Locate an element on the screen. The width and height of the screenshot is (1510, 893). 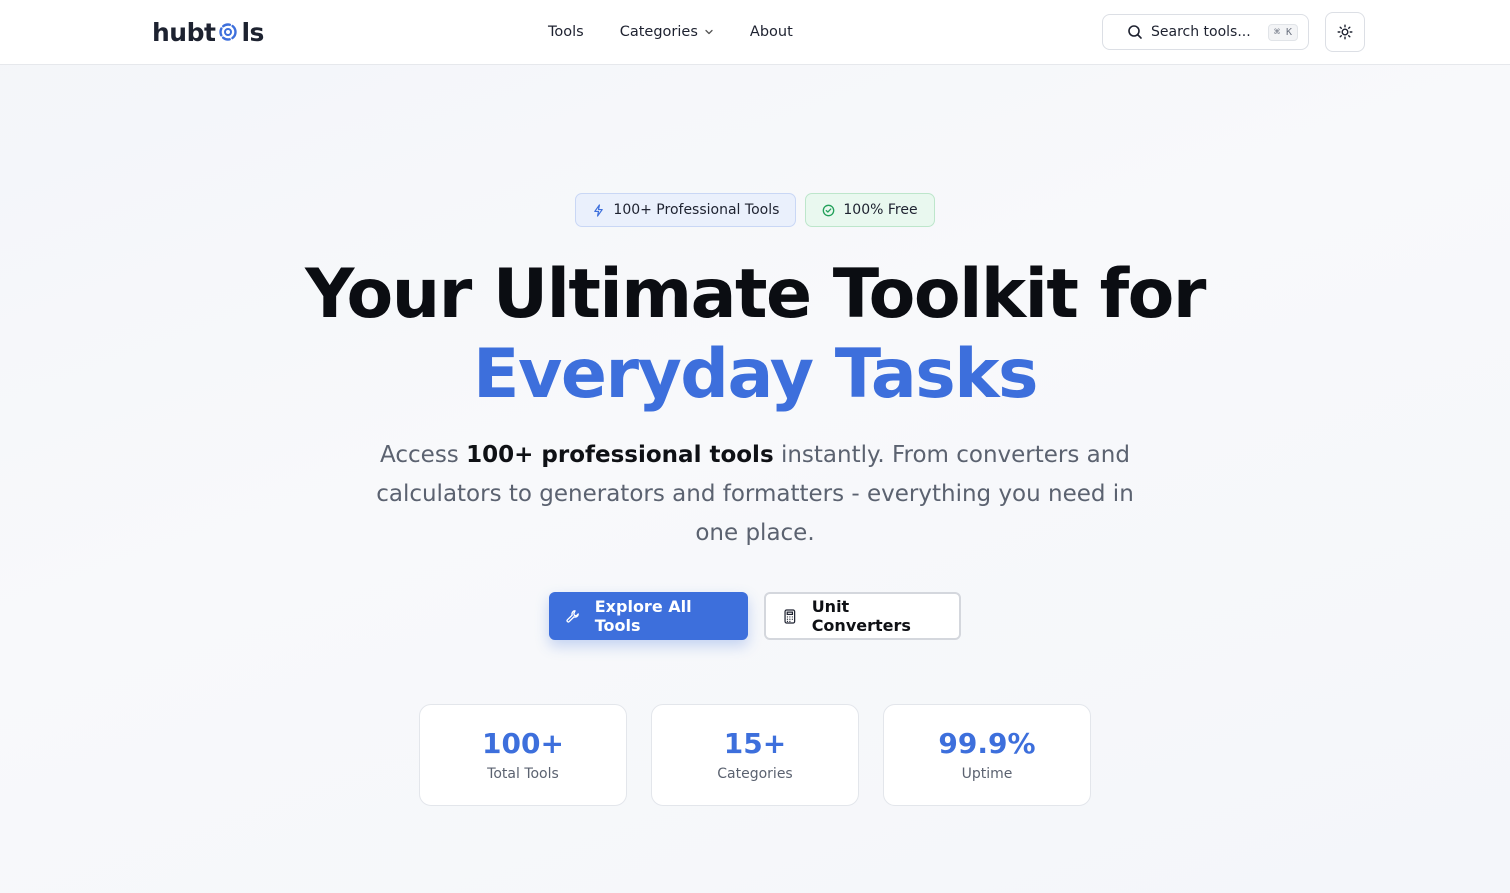
stat-card-categories: 15+ Categories is located at coordinates (755, 755).